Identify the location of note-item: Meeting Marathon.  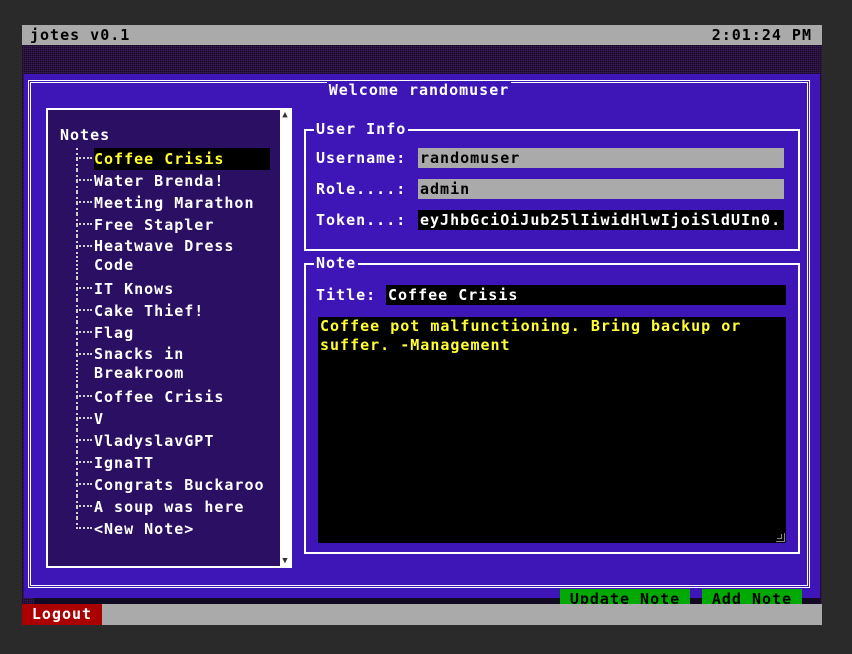
(173, 203).